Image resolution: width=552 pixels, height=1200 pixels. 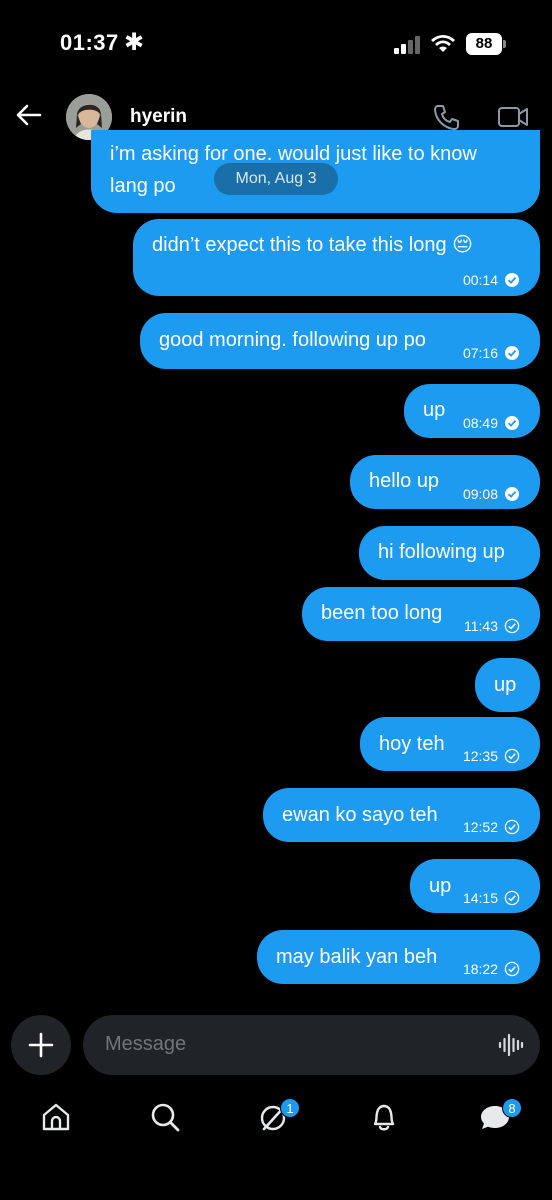 I want to click on message-text: hi following up, so click(x=441, y=552).